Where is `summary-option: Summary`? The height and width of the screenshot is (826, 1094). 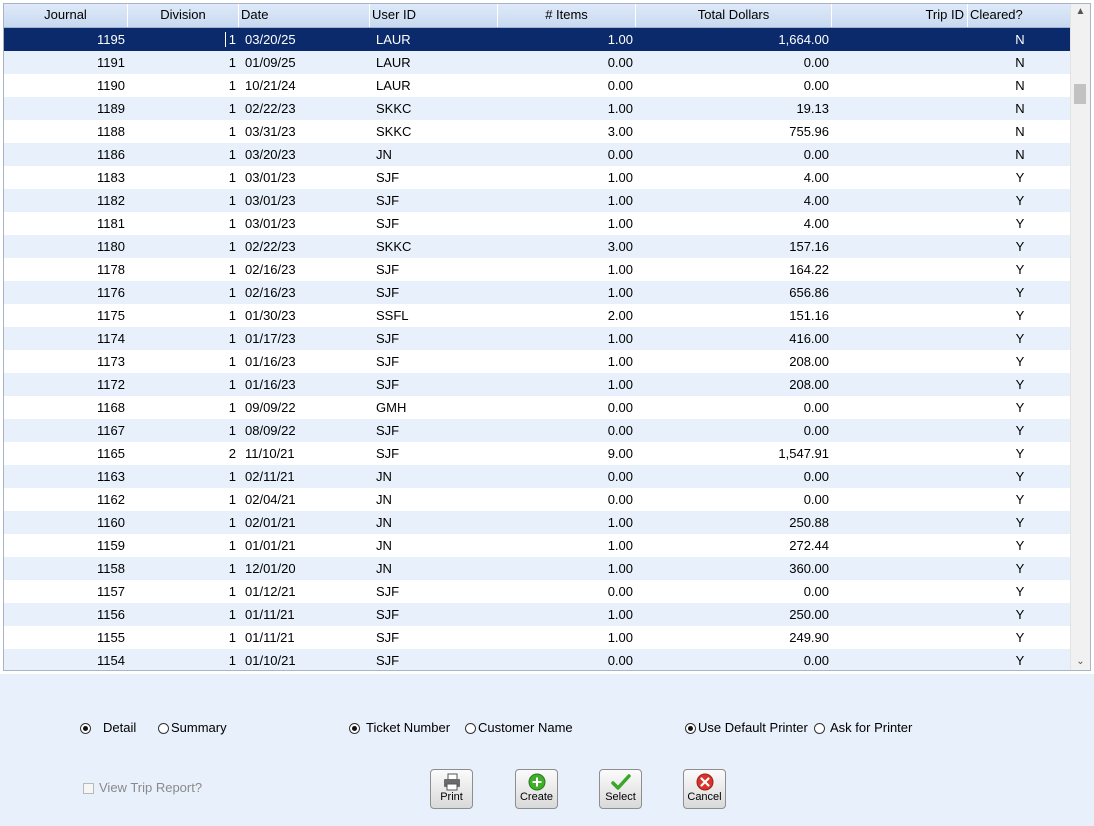 summary-option: Summary is located at coordinates (192, 728).